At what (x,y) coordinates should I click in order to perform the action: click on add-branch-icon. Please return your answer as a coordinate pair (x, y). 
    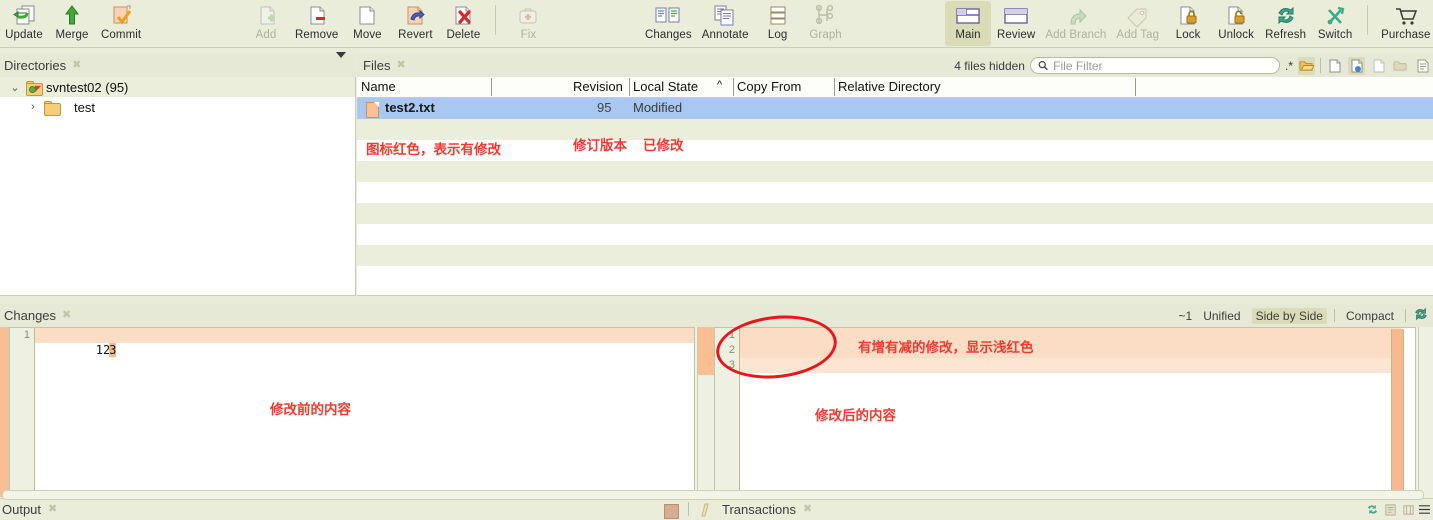
    Looking at the image, I should click on (1076, 16).